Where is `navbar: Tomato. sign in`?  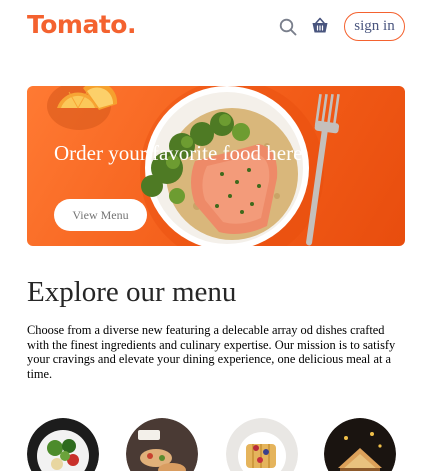 navbar: Tomato. sign in is located at coordinates (213, 28).